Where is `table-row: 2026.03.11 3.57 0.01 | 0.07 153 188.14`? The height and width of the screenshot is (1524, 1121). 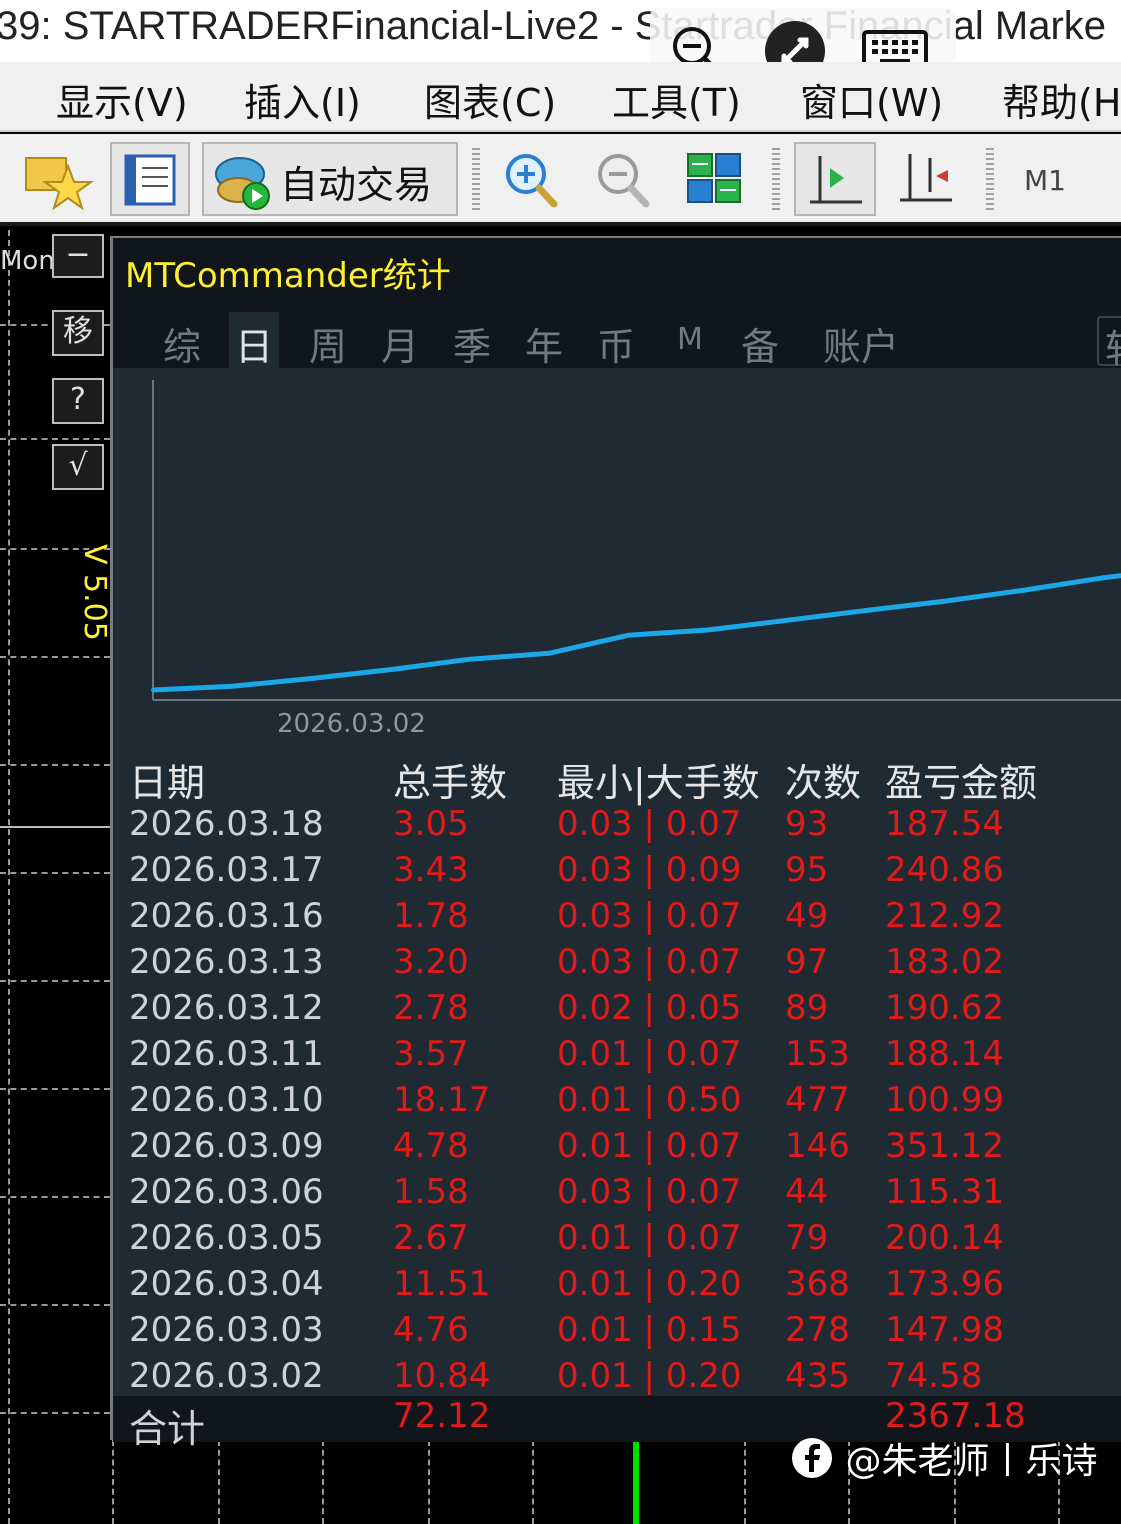 table-row: 2026.03.11 3.57 0.01 | 0.07 153 188.14 is located at coordinates (617, 1057).